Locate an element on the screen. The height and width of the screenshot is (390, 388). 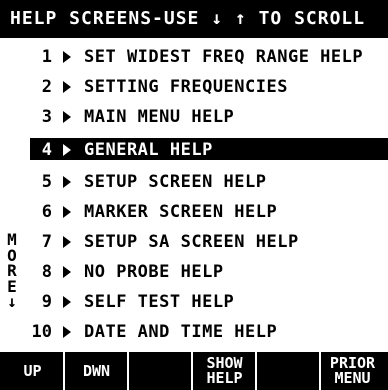
softkey-label: DWN is located at coordinates (96, 370).